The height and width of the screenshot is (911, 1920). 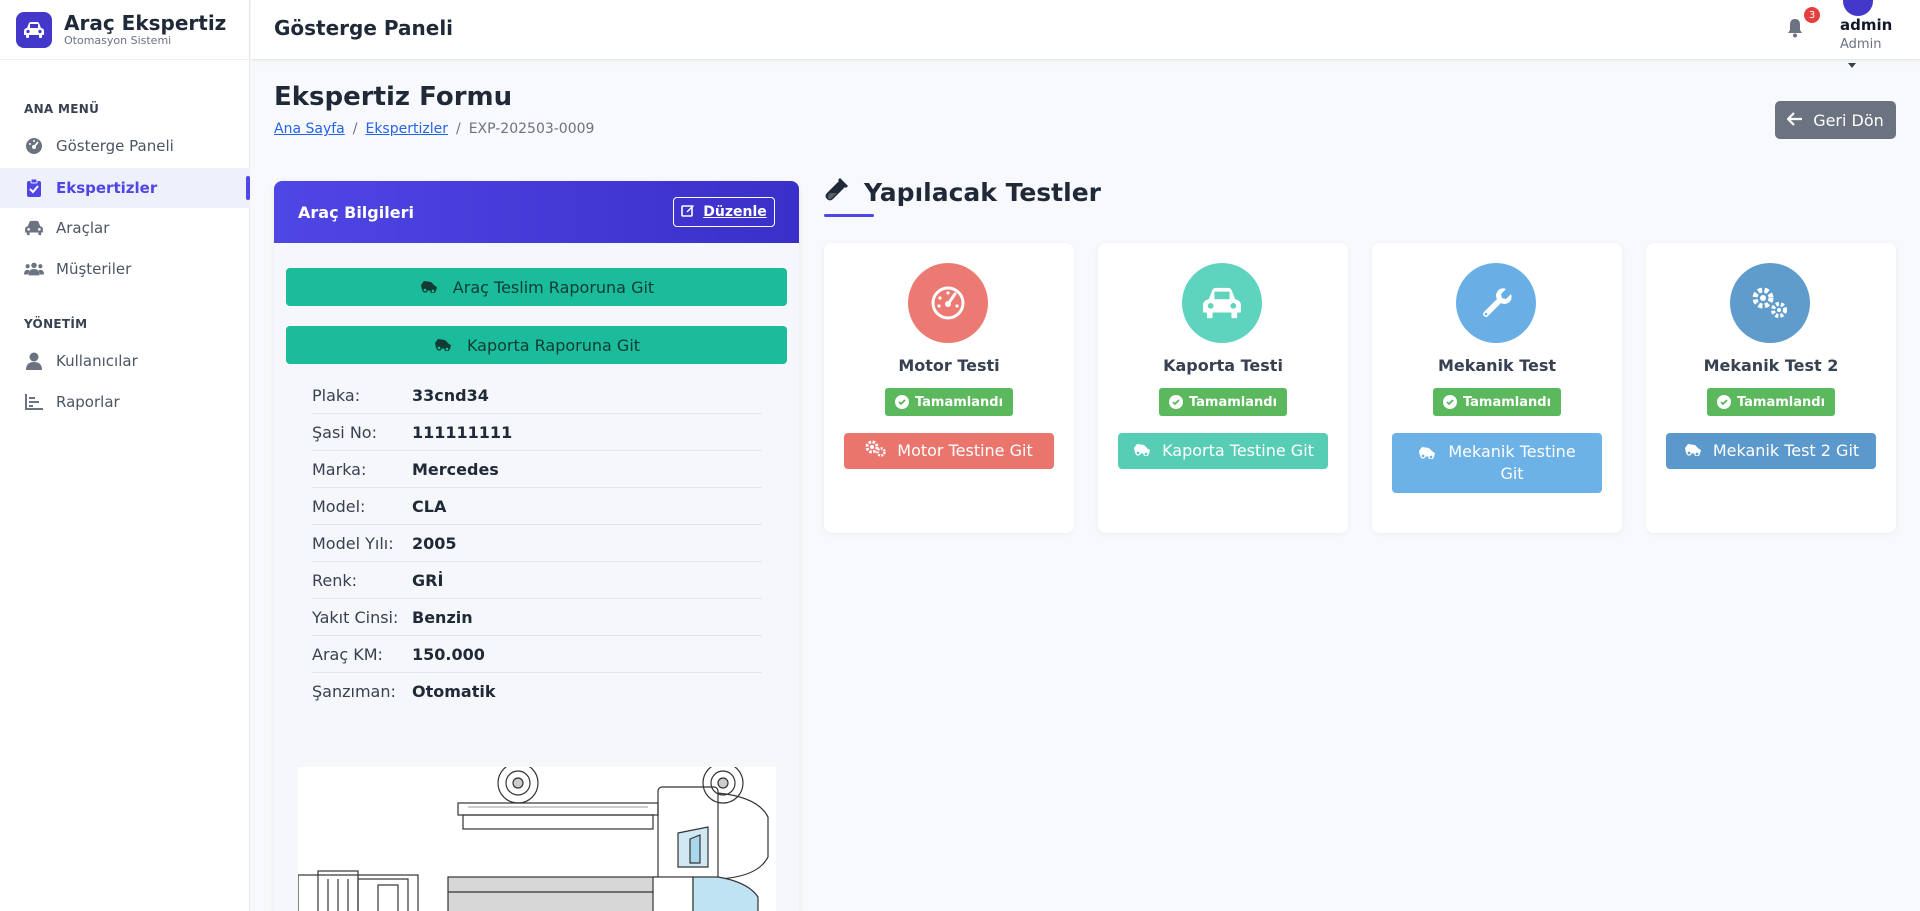 I want to click on sidebar-item-ekspertizler: Ekspertizler, so click(x=125, y=188).